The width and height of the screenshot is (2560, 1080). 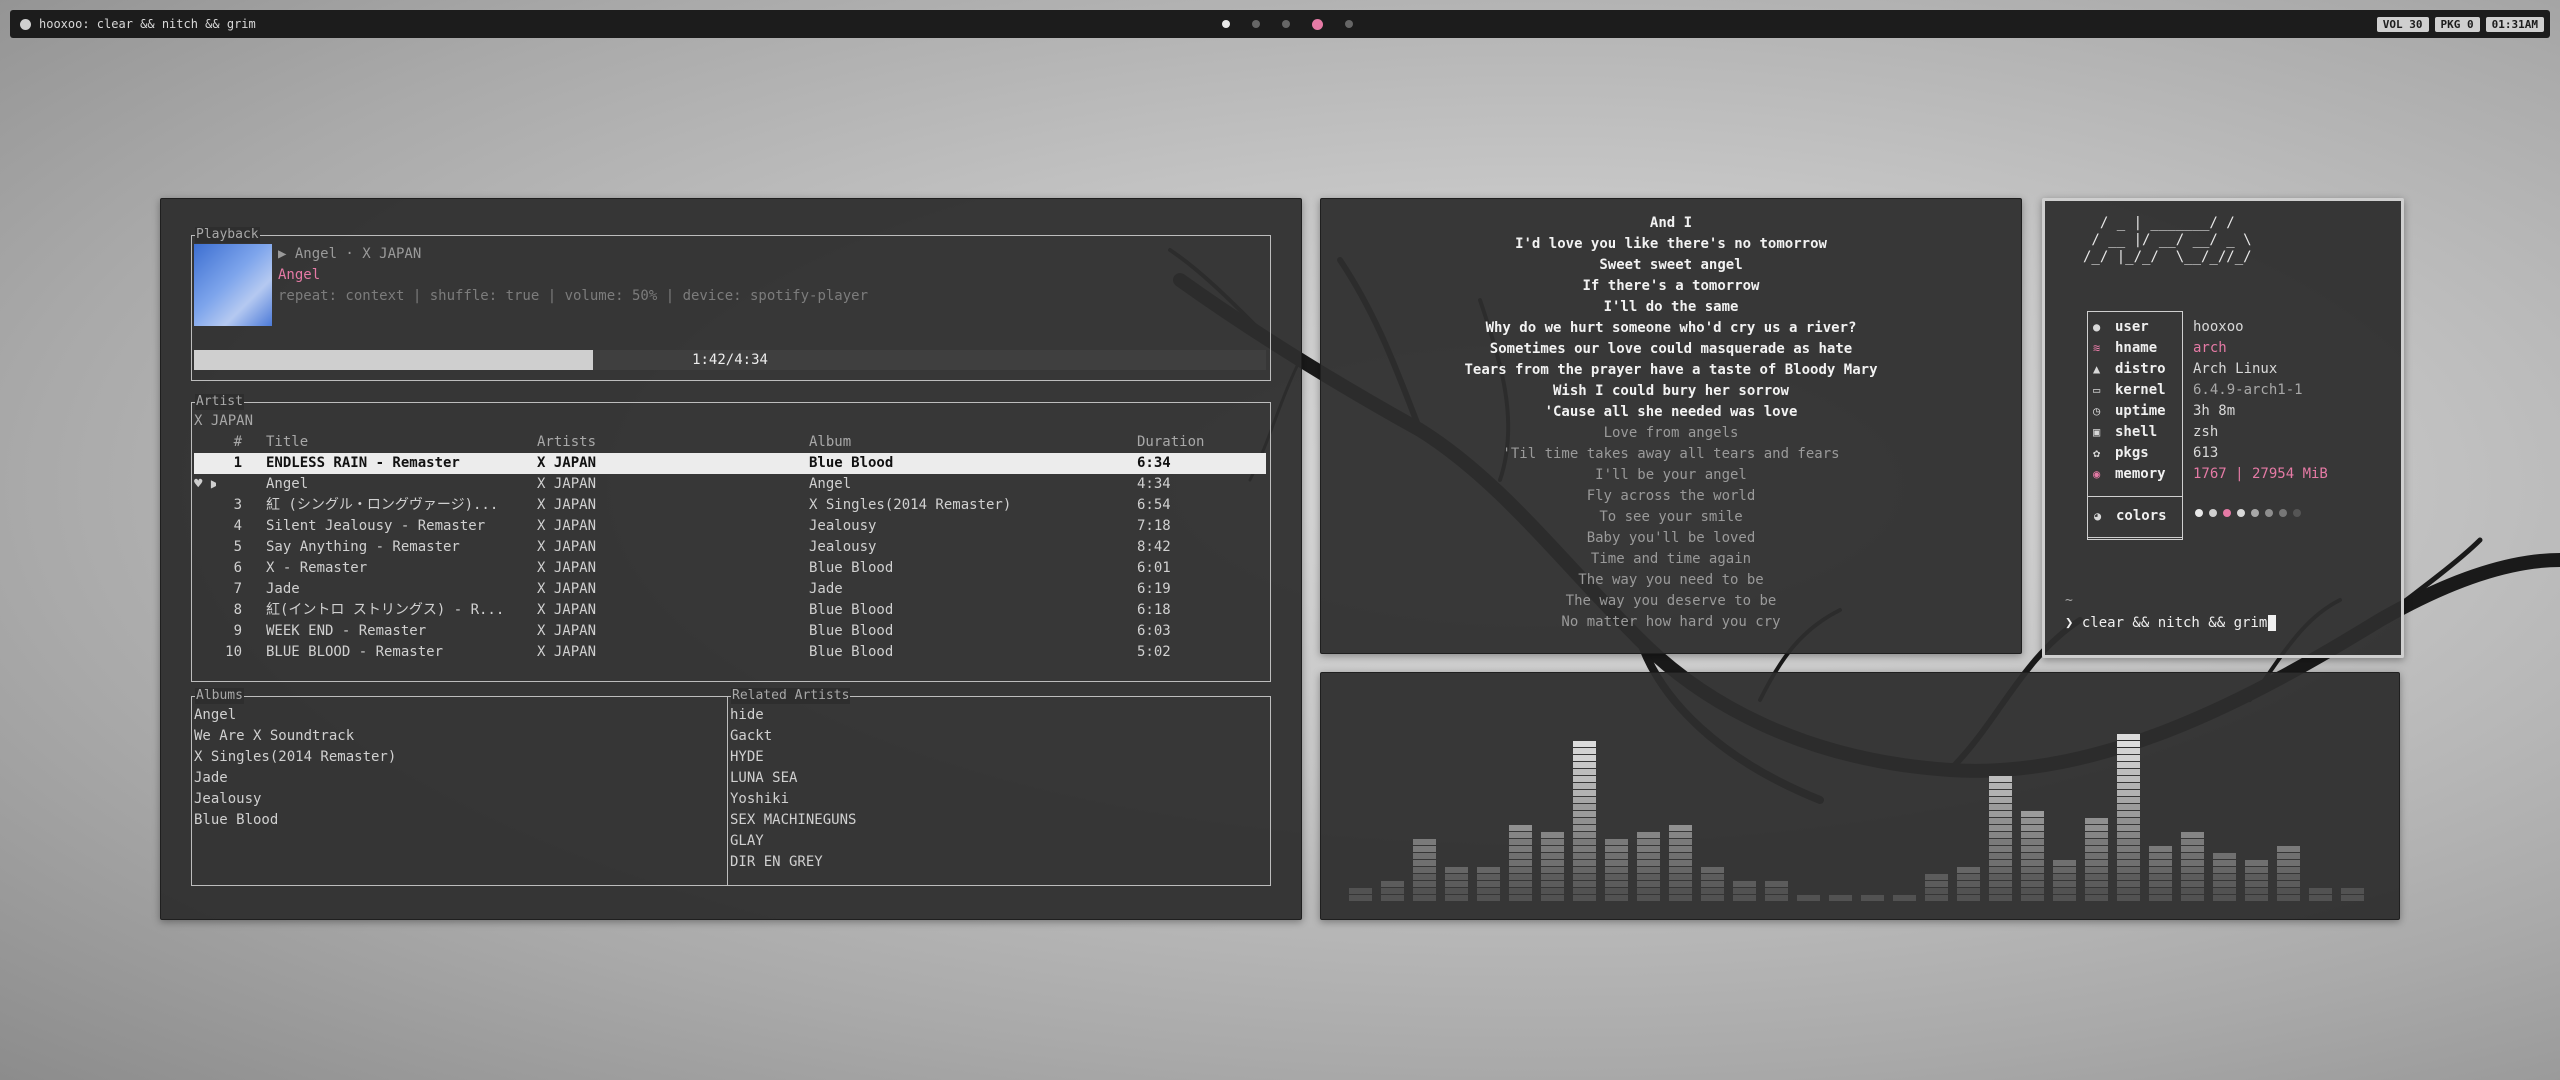 What do you see at coordinates (1154, 484) in the screenshot?
I see `track-duration: 4:34` at bounding box center [1154, 484].